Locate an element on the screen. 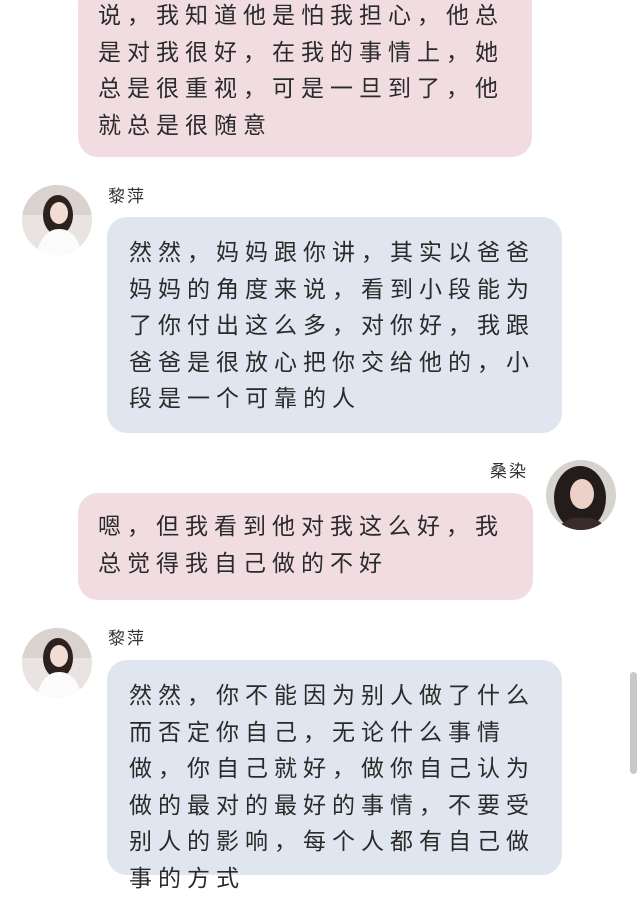 The height and width of the screenshot is (897, 640). message-bubble-right: 嗯，但我看到他对我这么好，我总觉得我自己做的不好 is located at coordinates (305, 546).